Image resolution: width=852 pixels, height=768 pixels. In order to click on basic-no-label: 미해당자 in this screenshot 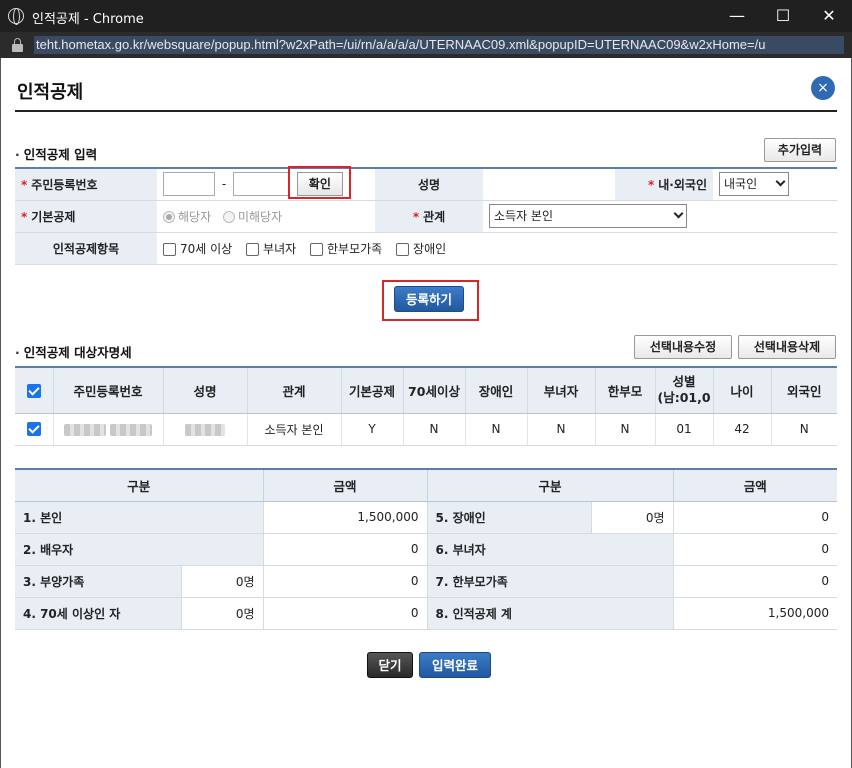, I will do `click(260, 216)`.